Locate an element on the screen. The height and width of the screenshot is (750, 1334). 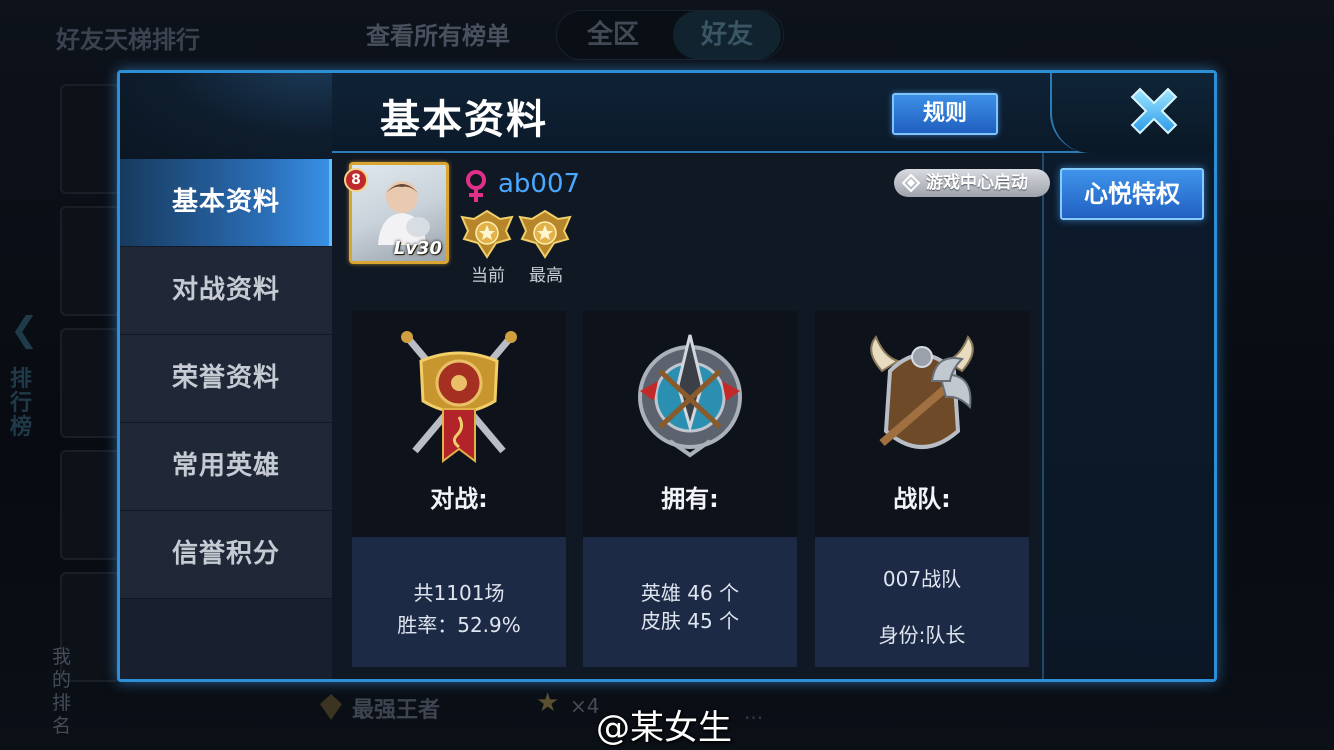
star-icon: ★ is located at coordinates (548, 703).